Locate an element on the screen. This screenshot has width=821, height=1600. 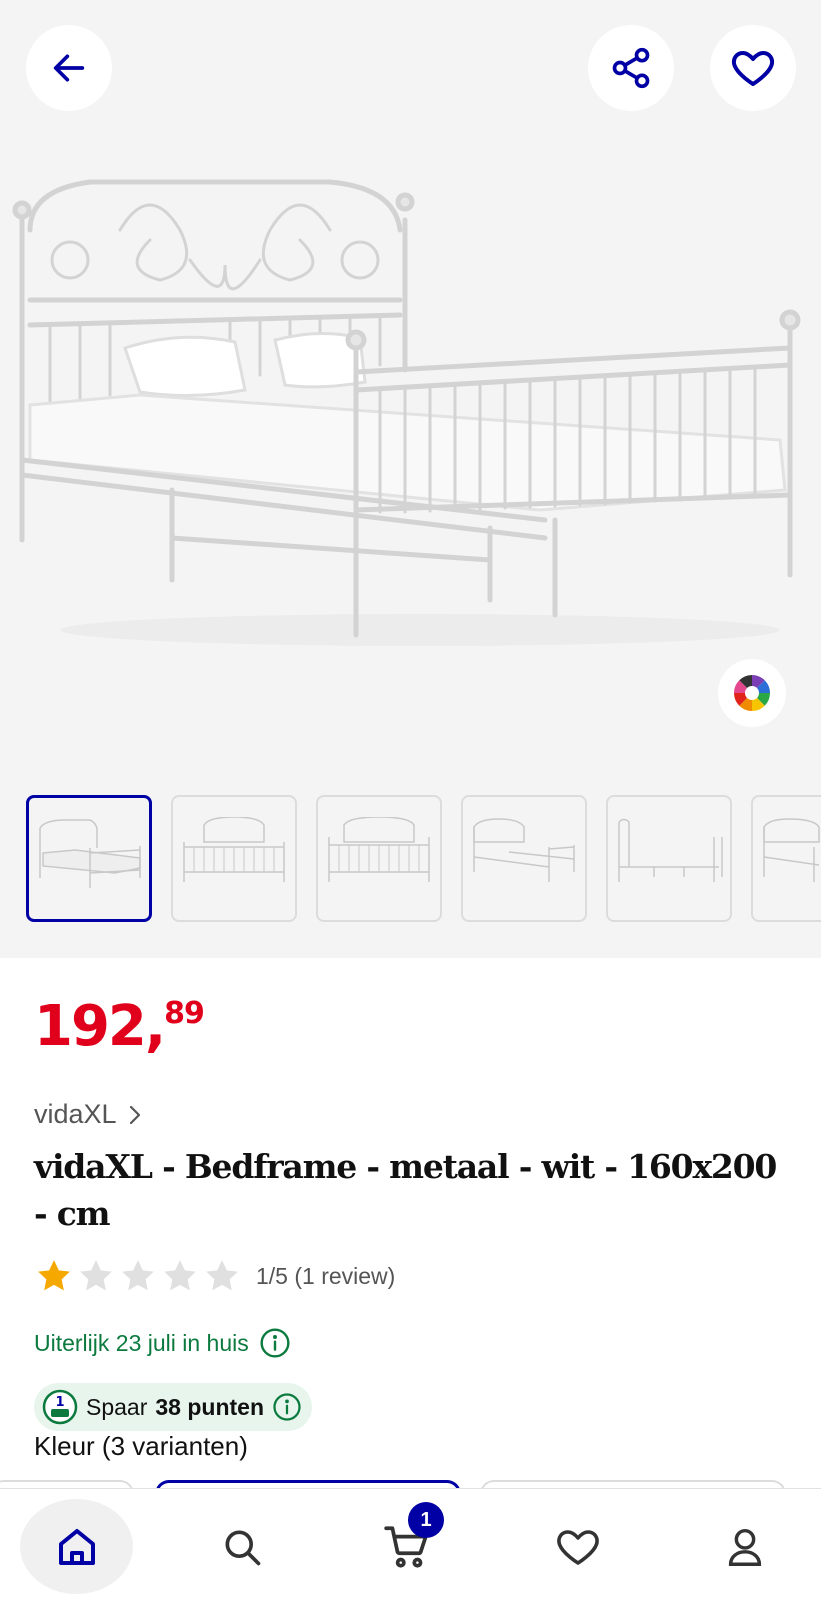
nav-favorites is located at coordinates (578, 1546).